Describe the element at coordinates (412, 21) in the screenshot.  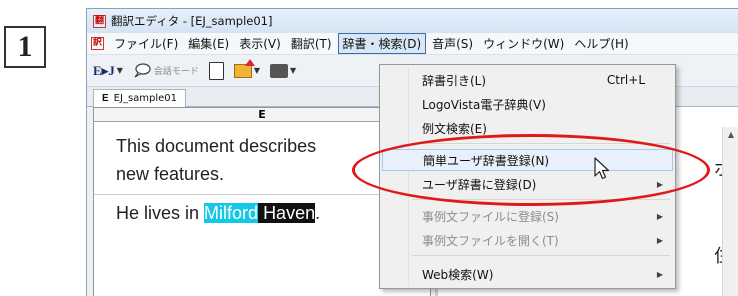
I see `title-bar: 翻 翻訳エディタ - [EJ_sample01]` at that location.